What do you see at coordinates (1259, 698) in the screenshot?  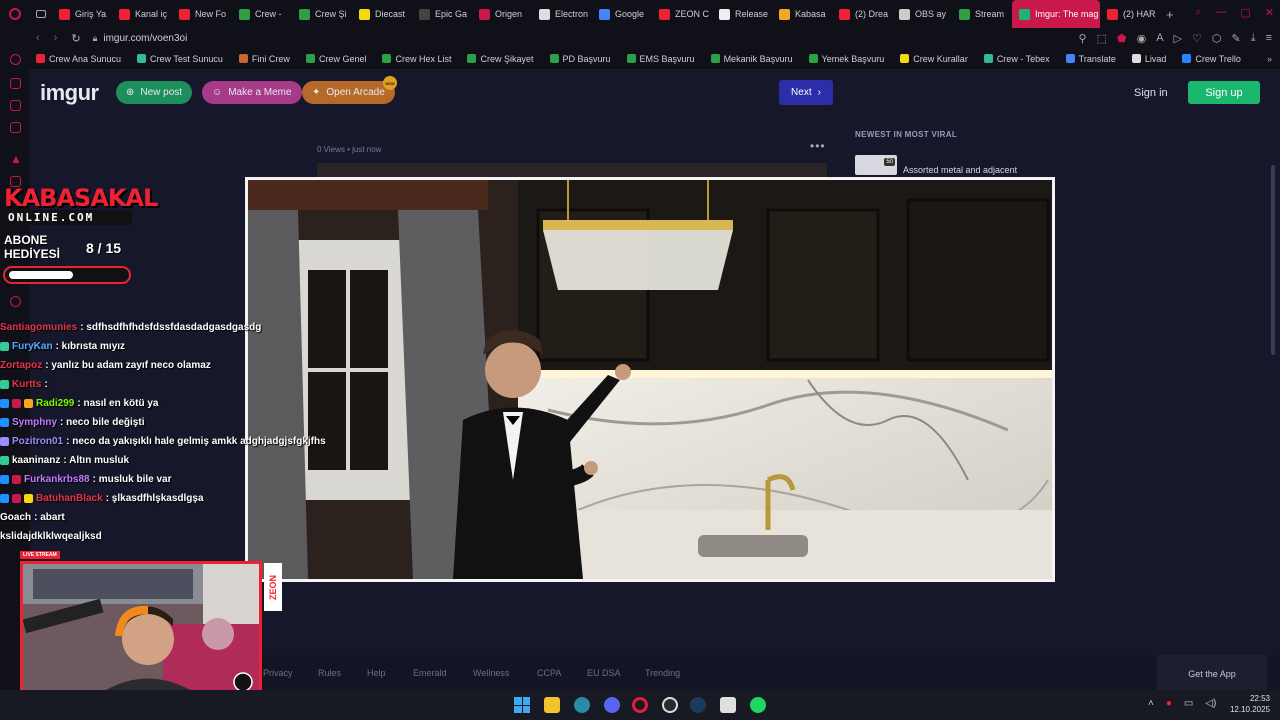 I see `clock-time: 22:53` at bounding box center [1259, 698].